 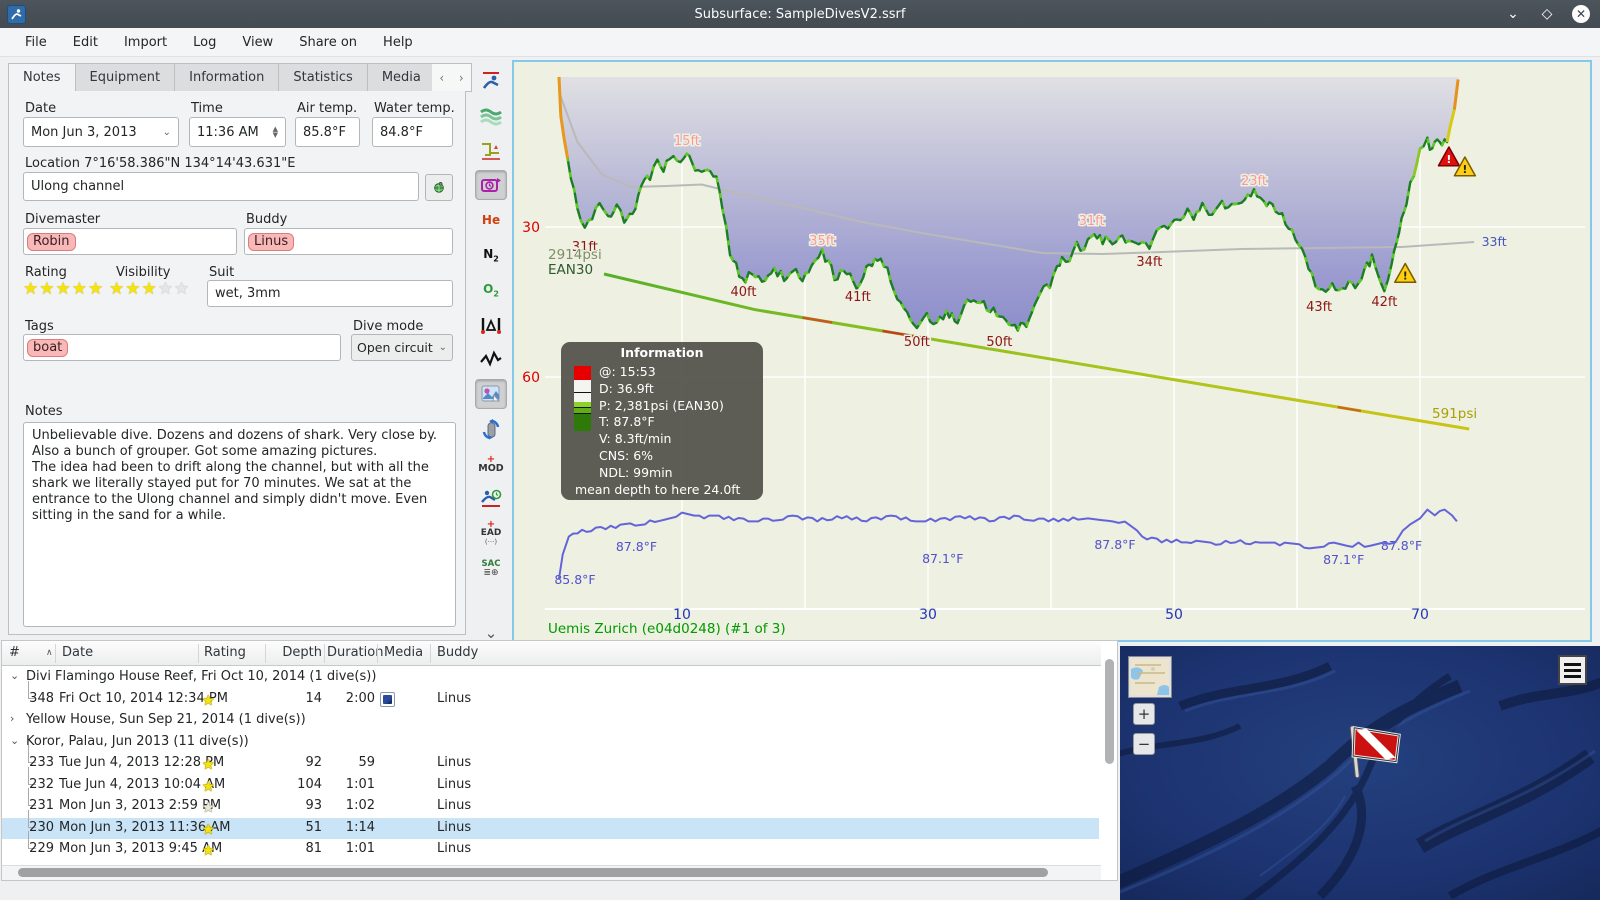 What do you see at coordinates (48, 347) in the screenshot?
I see `tag-boat: boat` at bounding box center [48, 347].